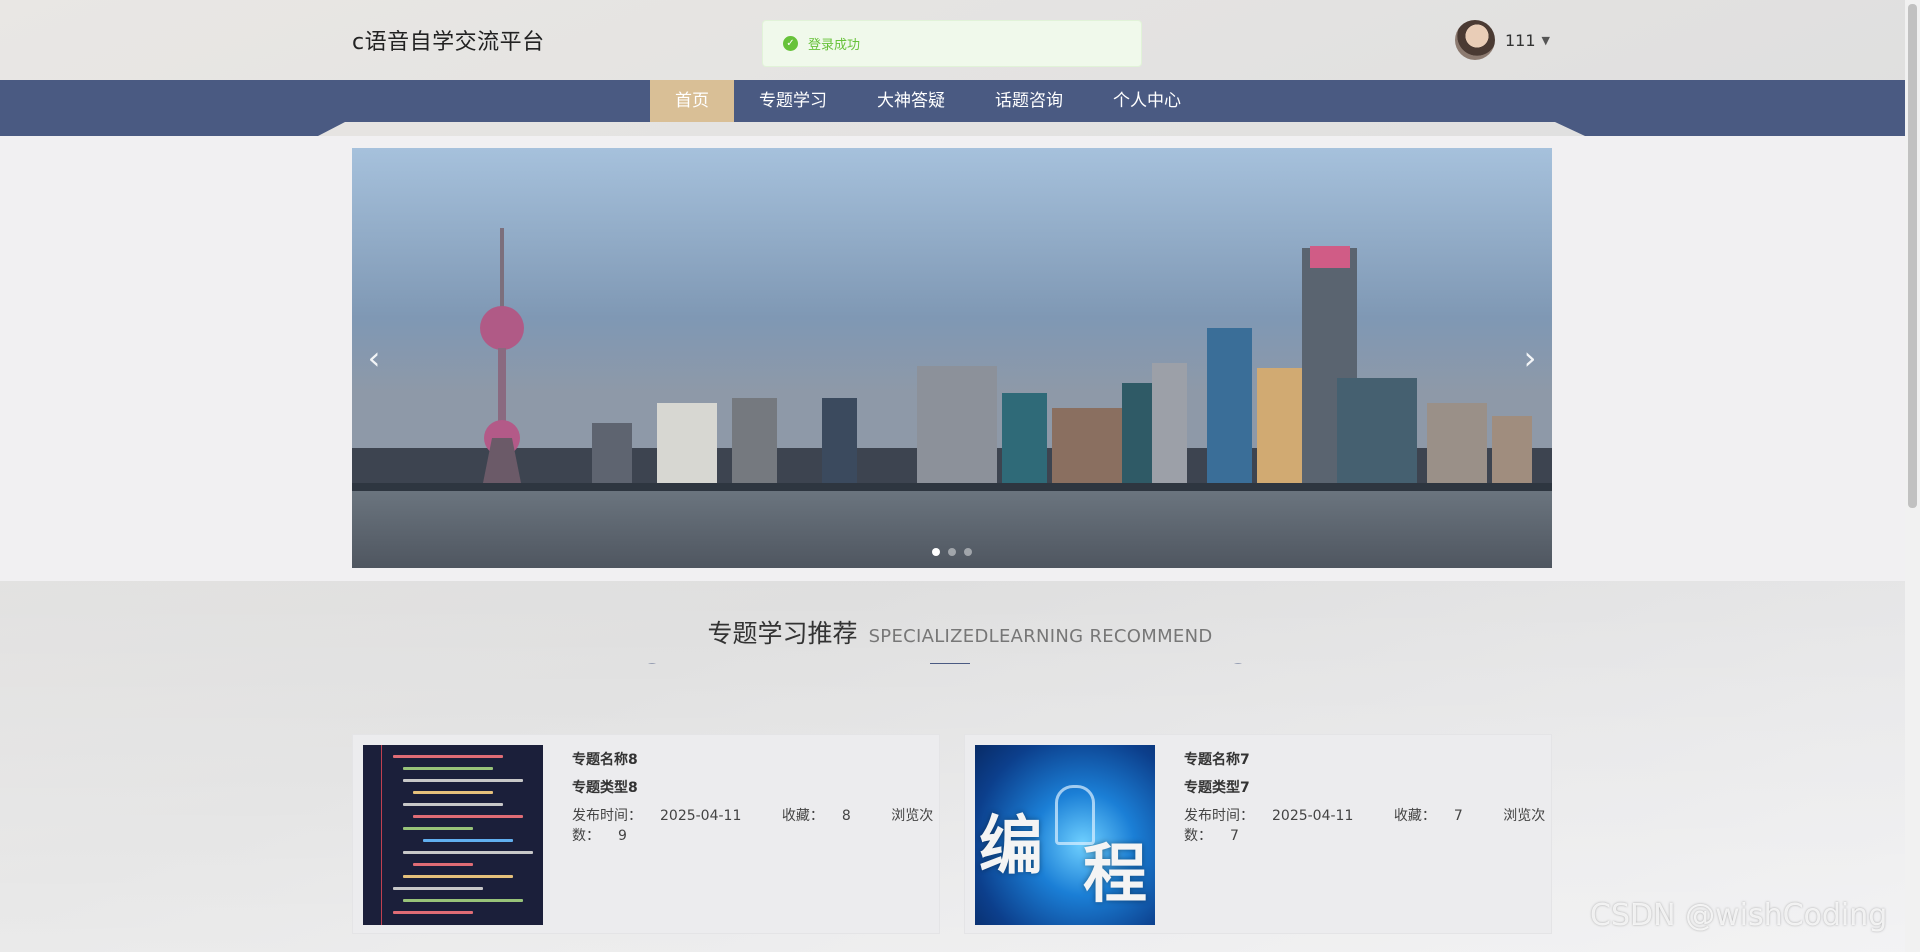  I want to click on section-heading: 专题学习推荐 SPECIALIZEDLEARNING RECOMMEND, so click(960, 632).